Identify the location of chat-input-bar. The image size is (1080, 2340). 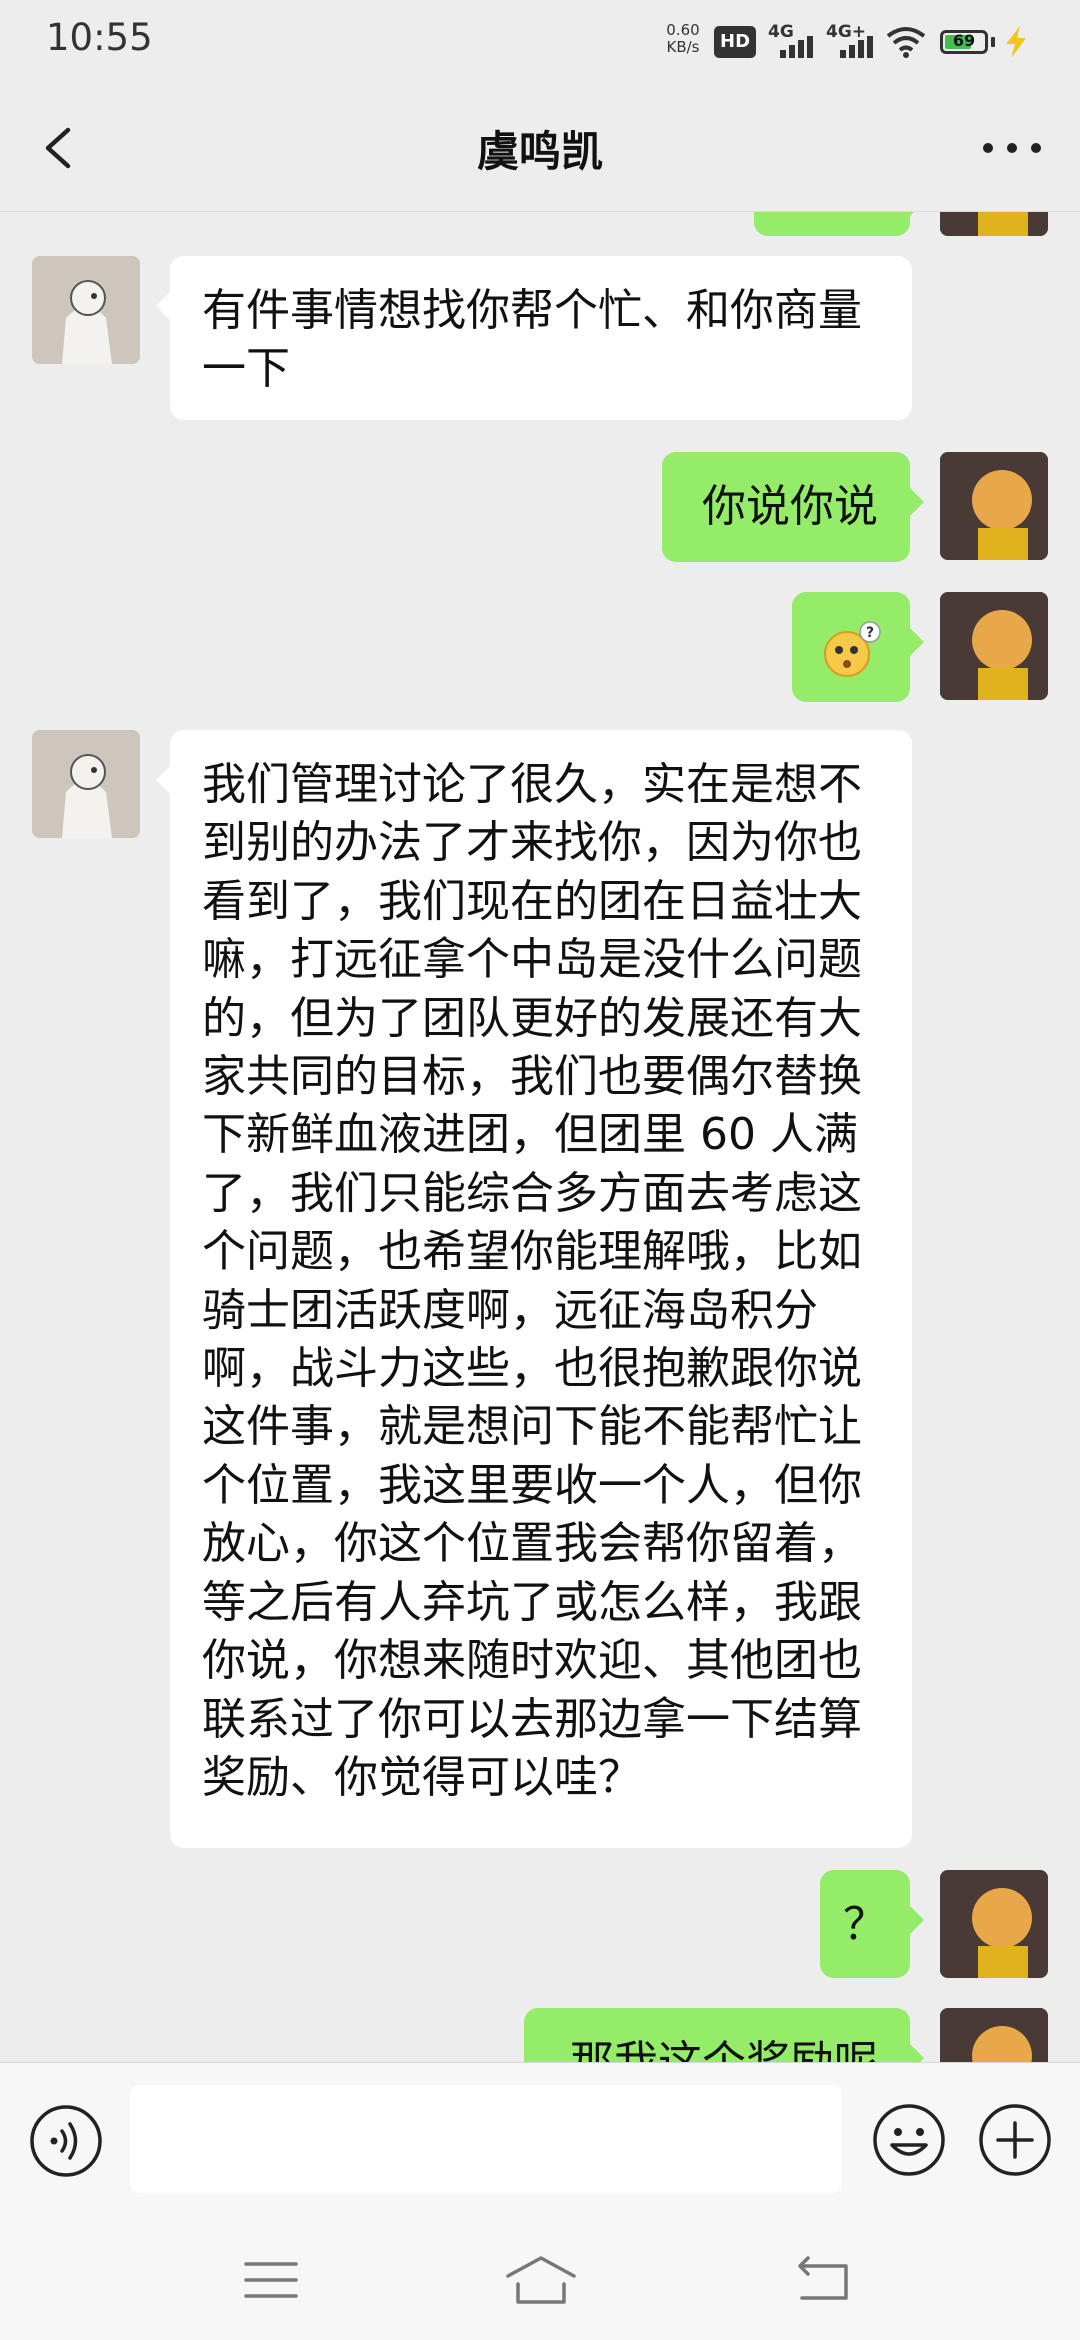
(540, 2141).